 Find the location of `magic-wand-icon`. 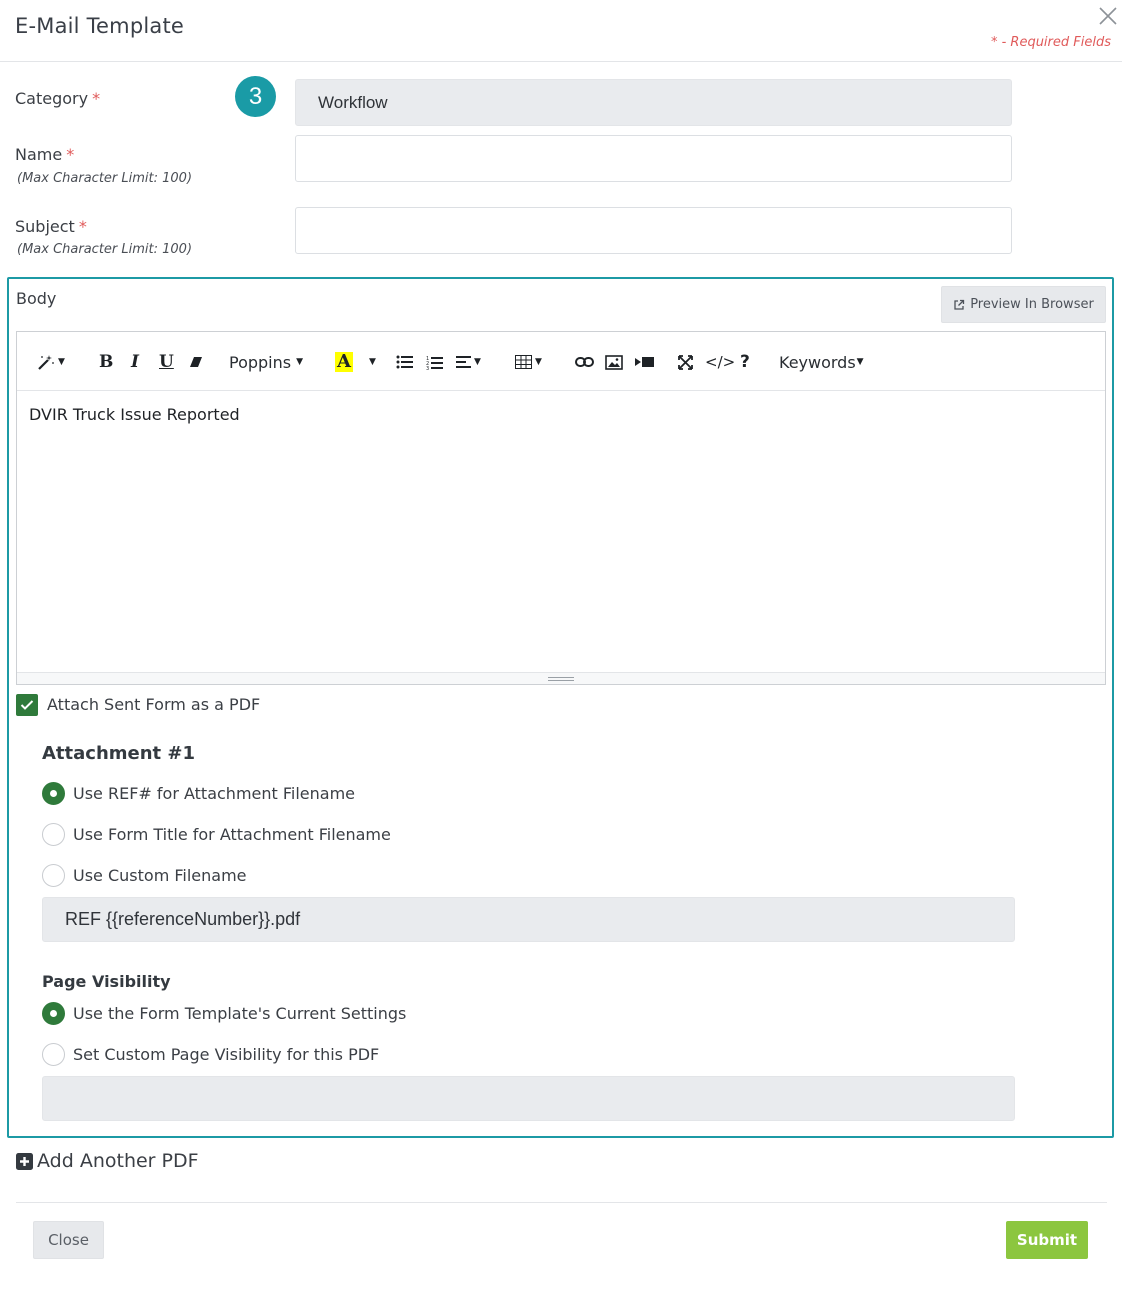

magic-wand-icon is located at coordinates (46, 362).